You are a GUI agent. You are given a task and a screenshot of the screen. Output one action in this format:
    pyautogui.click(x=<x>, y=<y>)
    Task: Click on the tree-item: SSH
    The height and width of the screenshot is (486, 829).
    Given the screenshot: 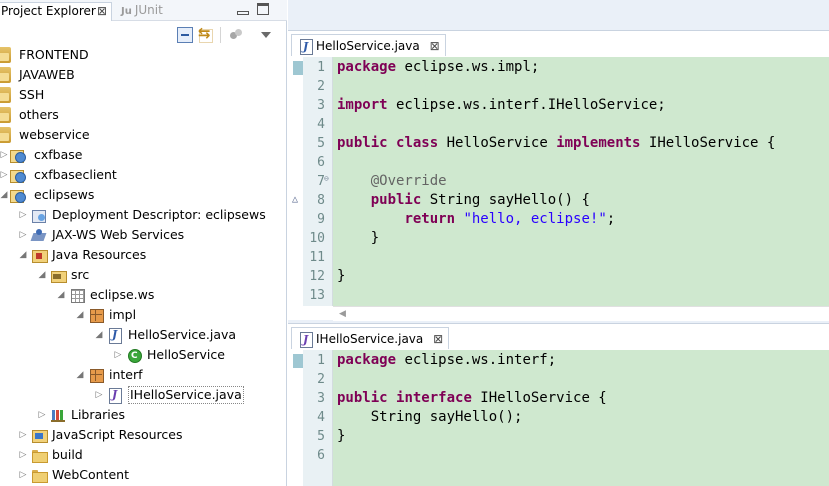 What is the action you would take?
    pyautogui.click(x=143, y=95)
    